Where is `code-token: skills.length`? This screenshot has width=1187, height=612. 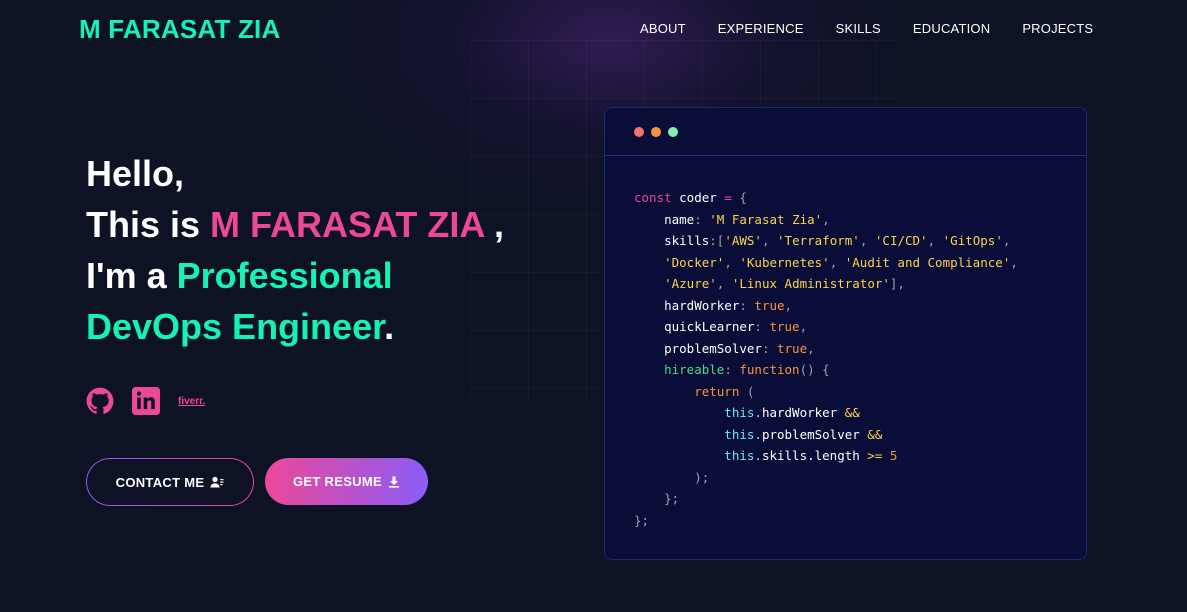
code-token: skills.length is located at coordinates (814, 455).